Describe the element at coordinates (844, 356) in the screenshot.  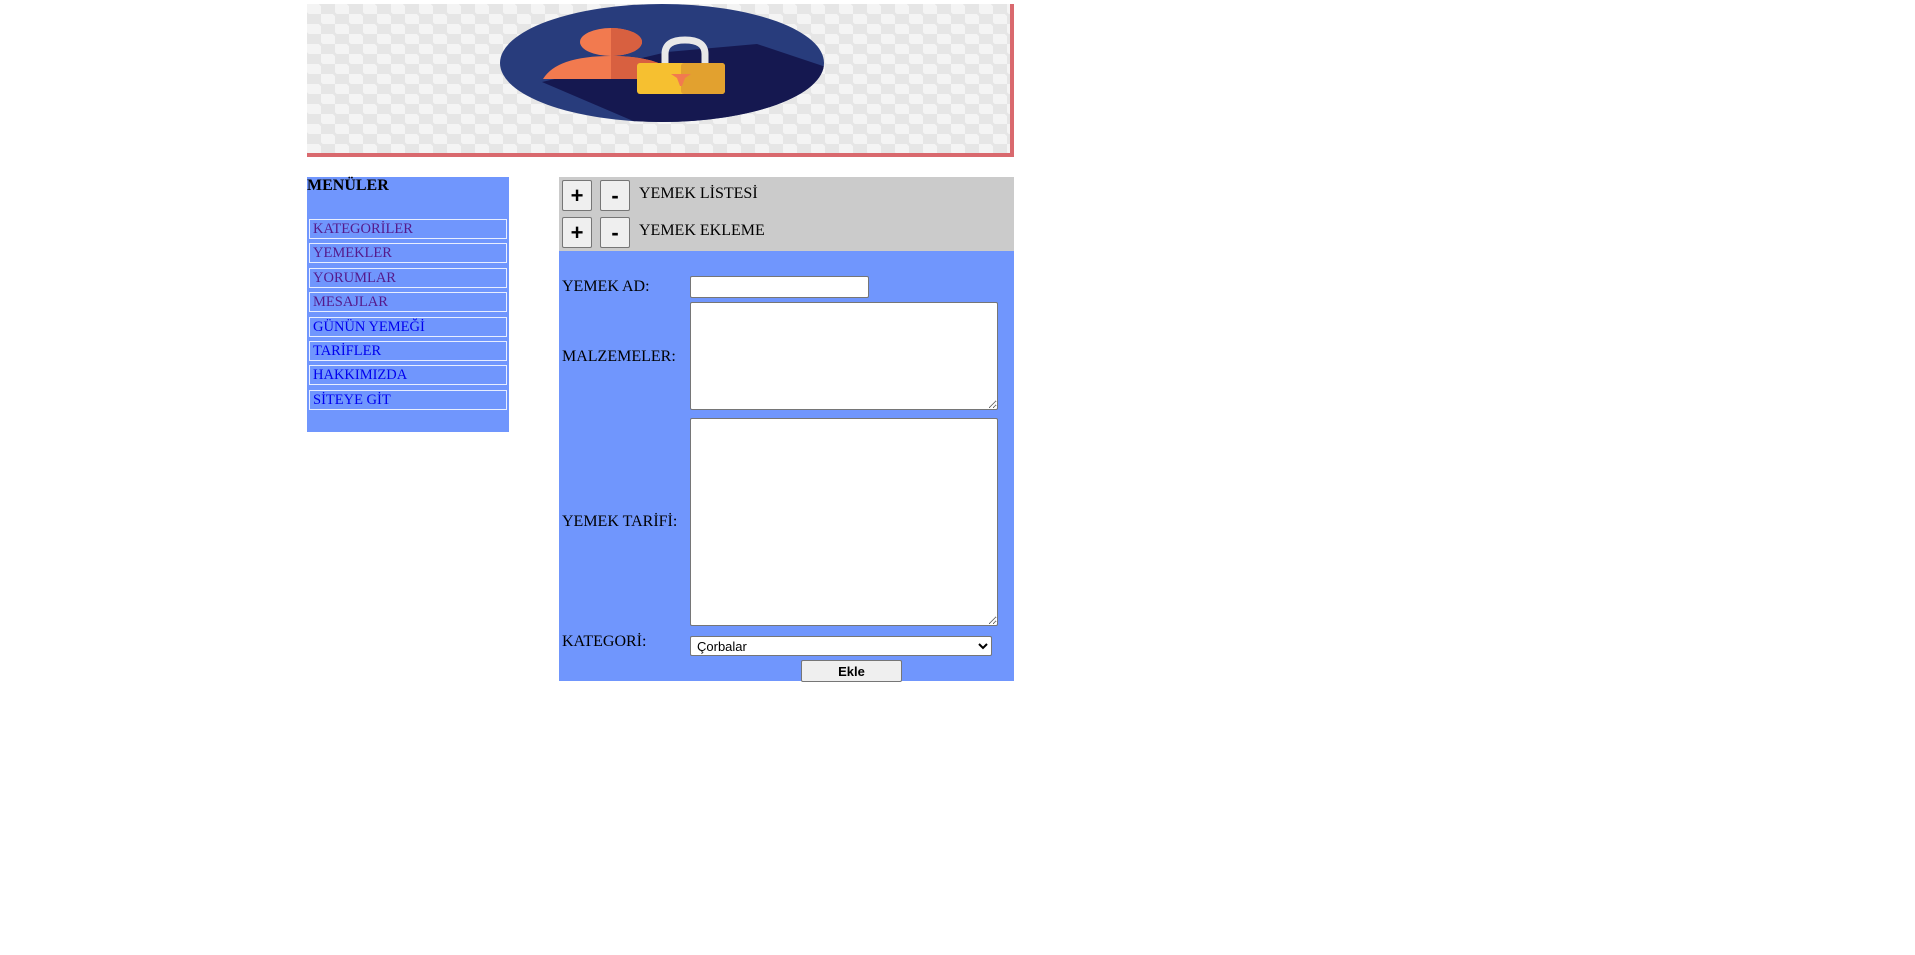
I see `malzemeler-textarea` at that location.